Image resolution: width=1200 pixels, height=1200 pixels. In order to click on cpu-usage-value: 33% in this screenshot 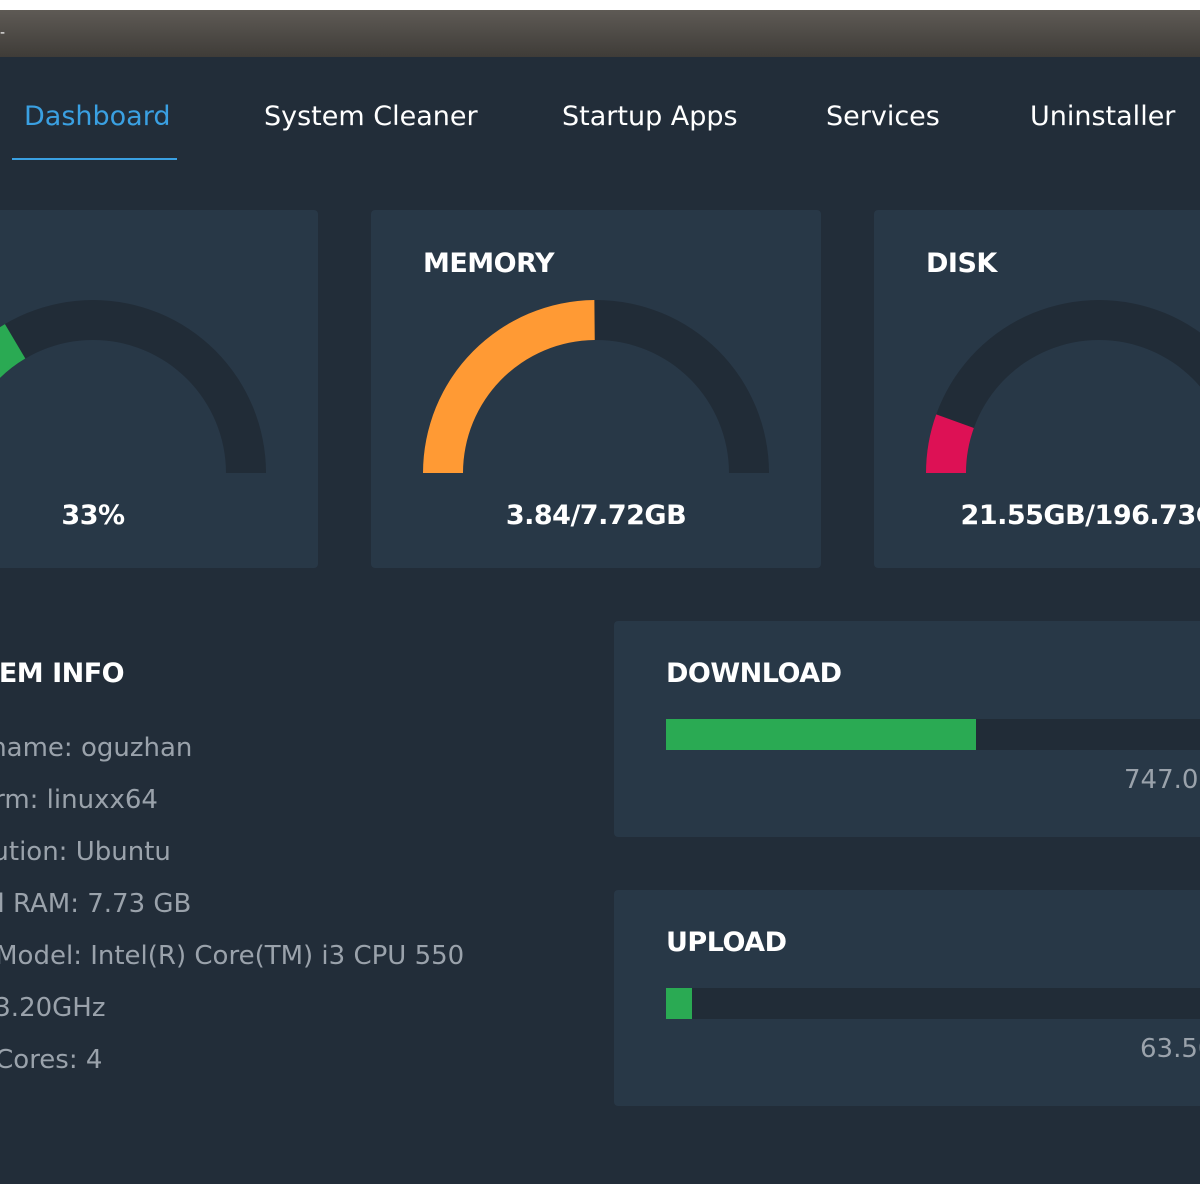, I will do `click(93, 515)`.